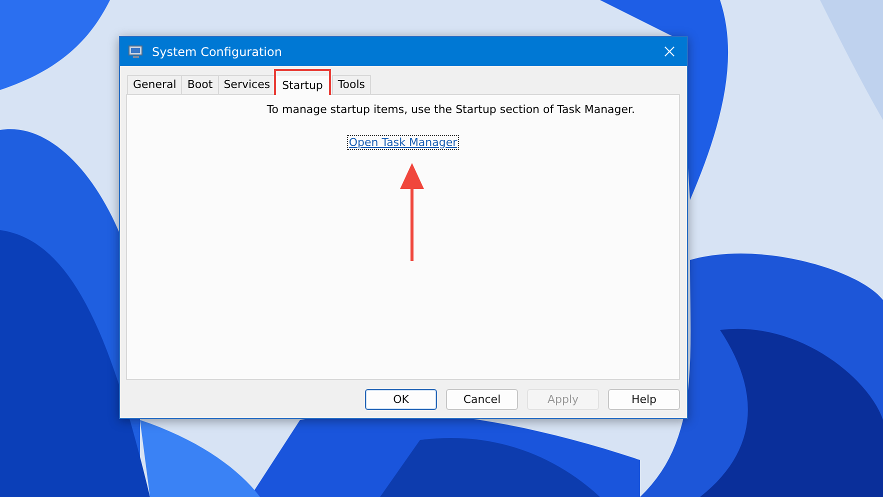 Image resolution: width=883 pixels, height=497 pixels. I want to click on tab: Startup, so click(302, 85).